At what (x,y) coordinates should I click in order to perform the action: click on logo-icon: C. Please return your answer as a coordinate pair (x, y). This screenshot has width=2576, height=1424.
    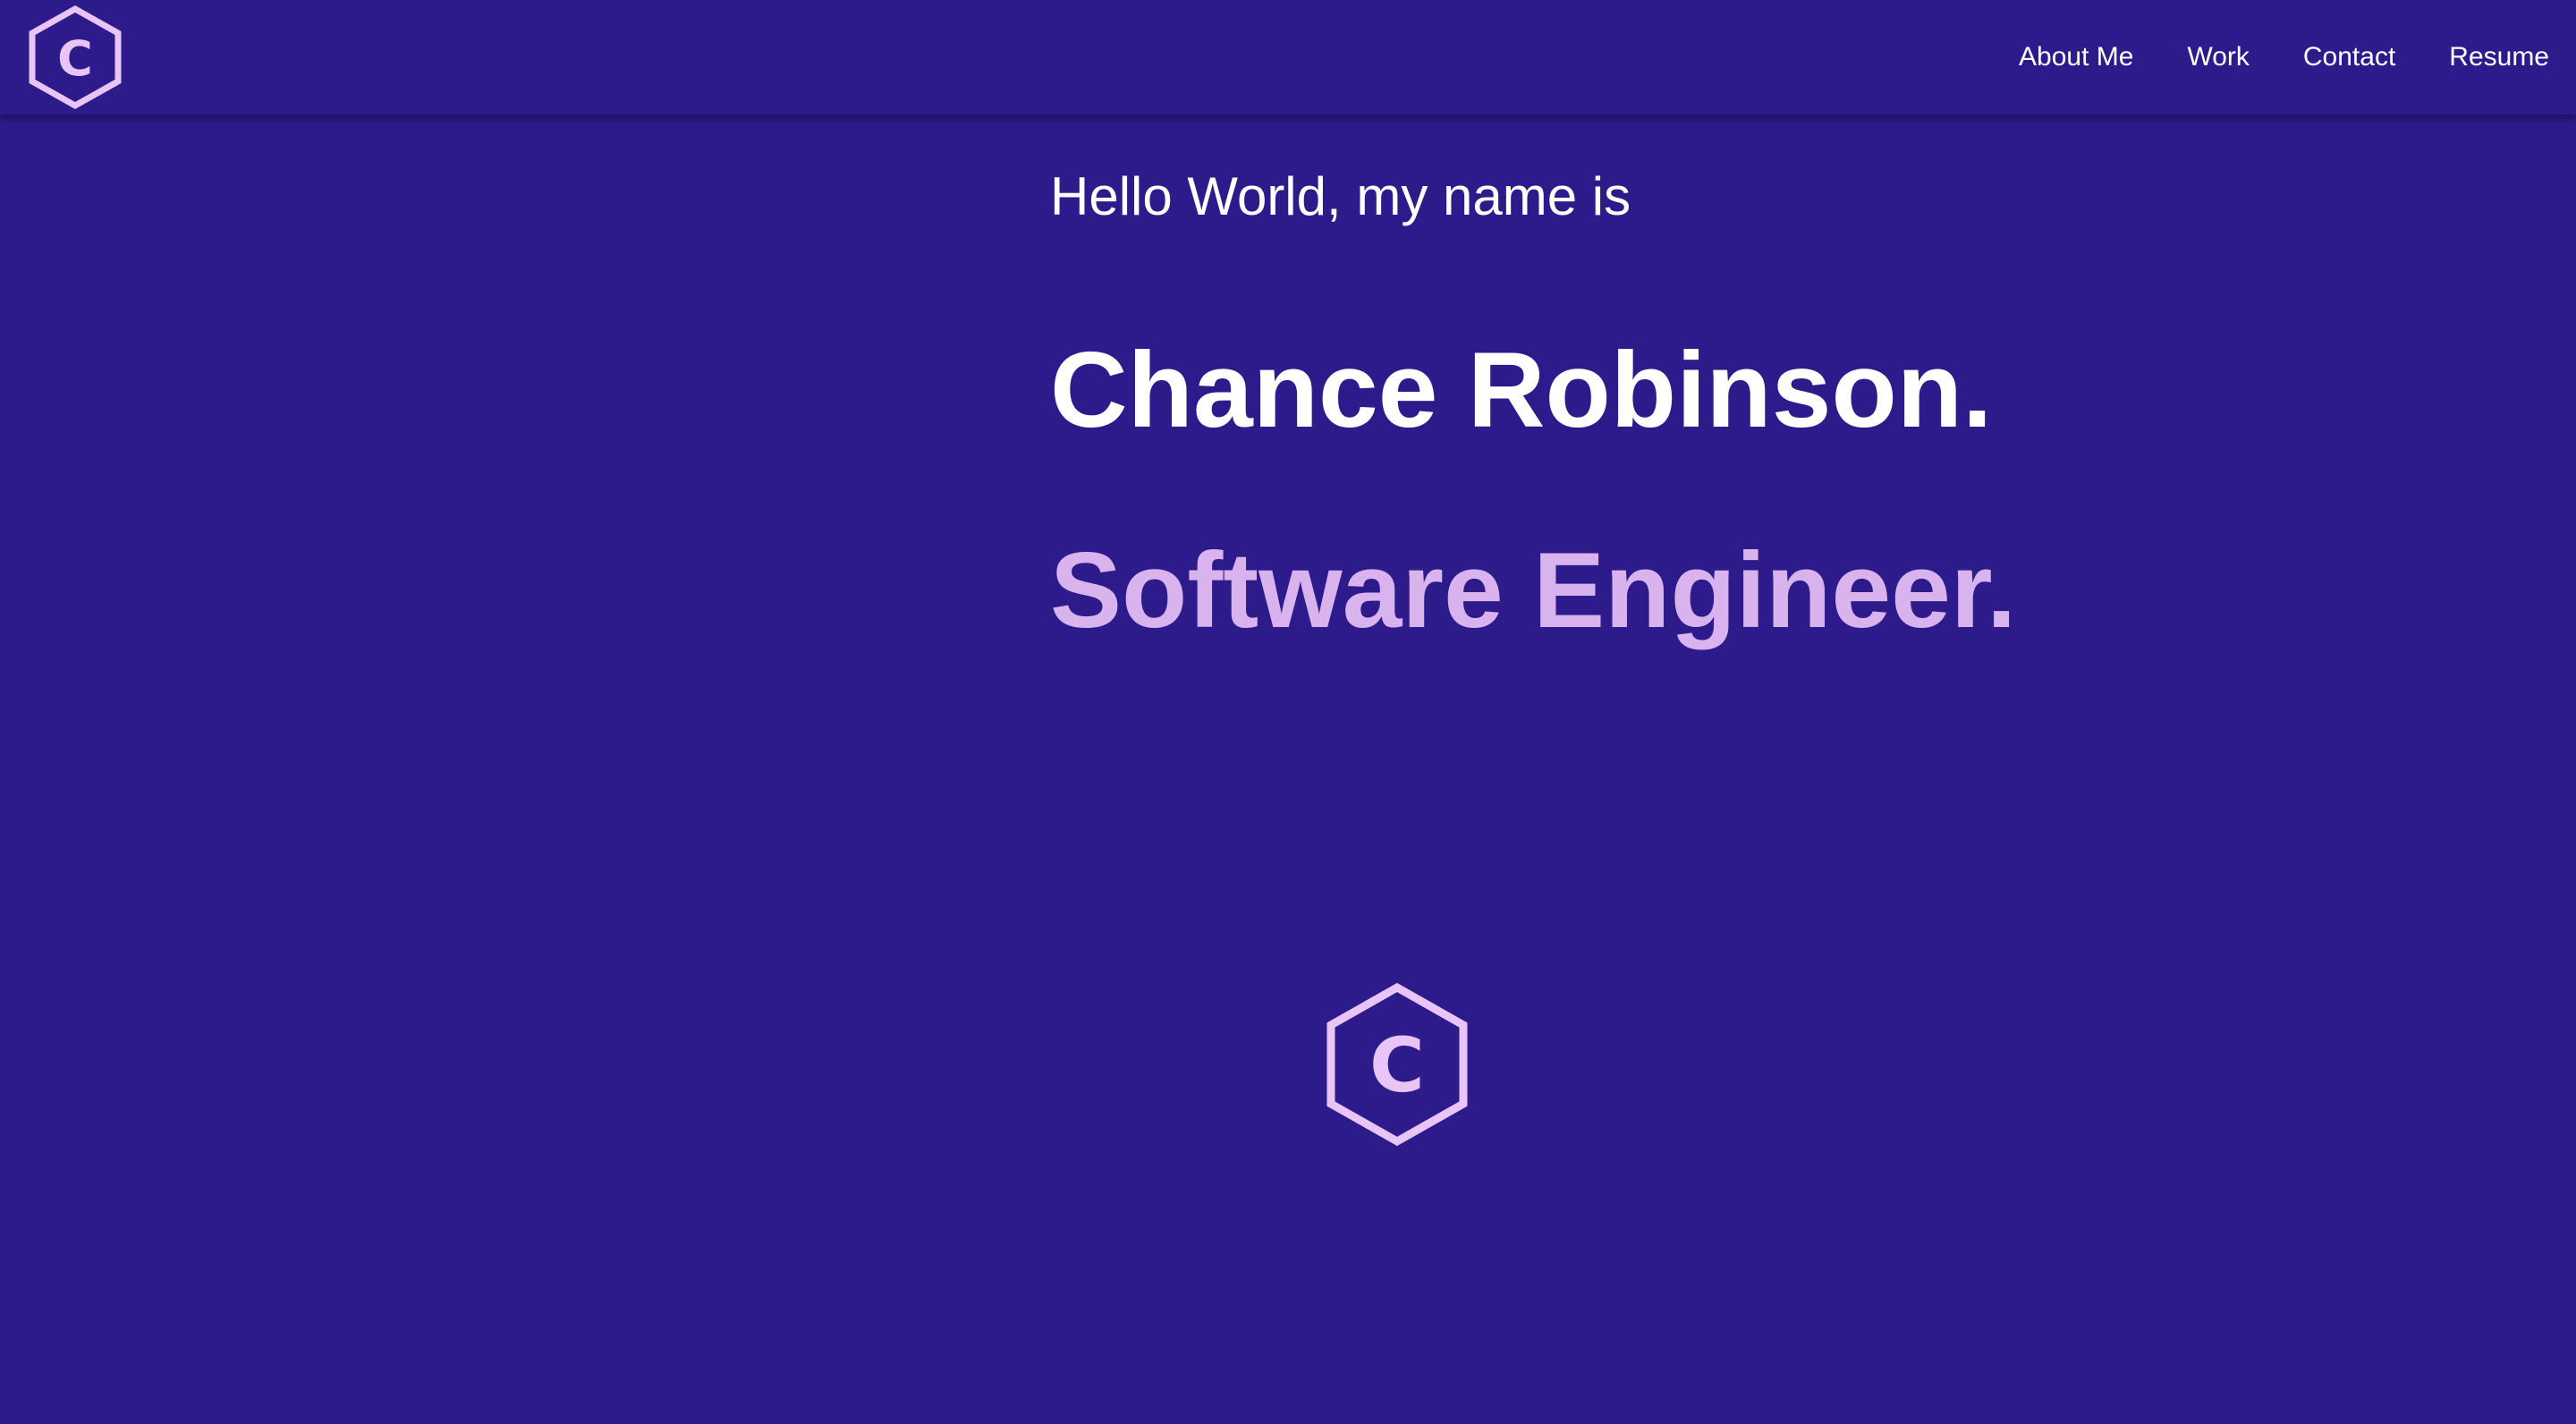
    Looking at the image, I should click on (75, 57).